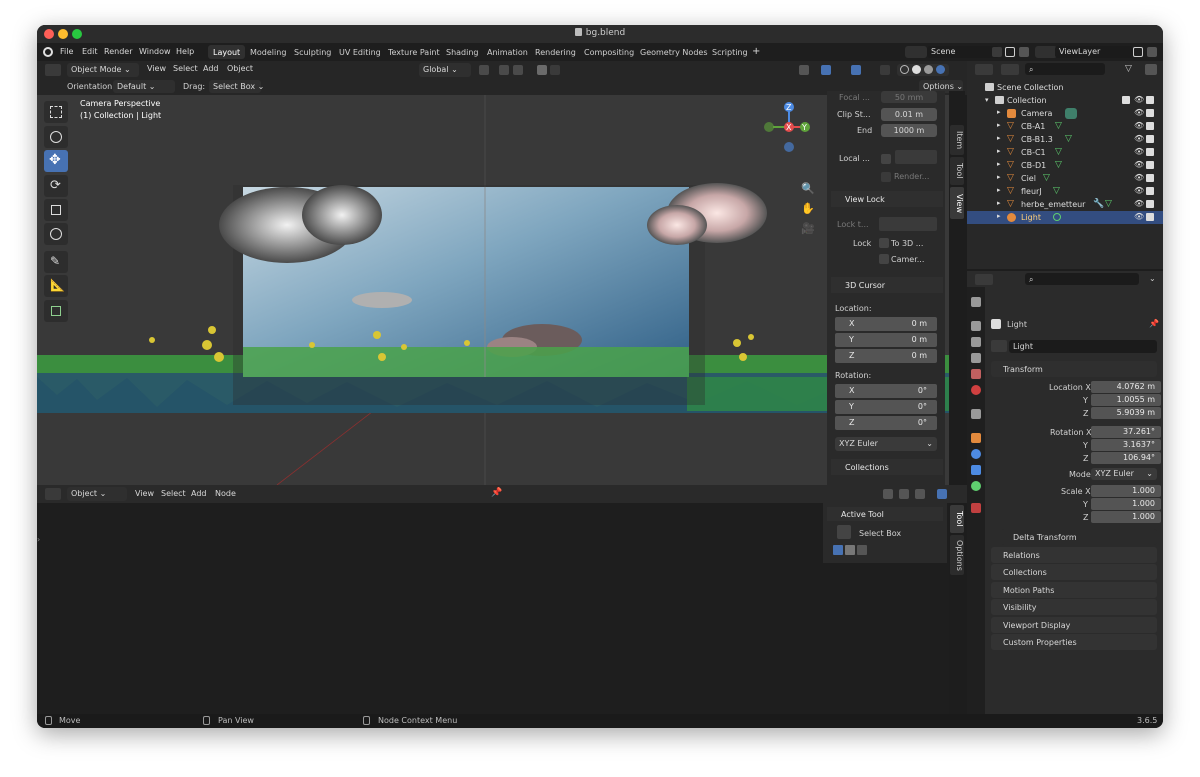 Image resolution: width=1200 pixels, height=777 pixels. Describe the element at coordinates (1065, 204) in the screenshot. I see `outliner-item-herbe-emetteur: ▸ ▽ herbe_emetteur 🔧 ▽ 👁` at that location.